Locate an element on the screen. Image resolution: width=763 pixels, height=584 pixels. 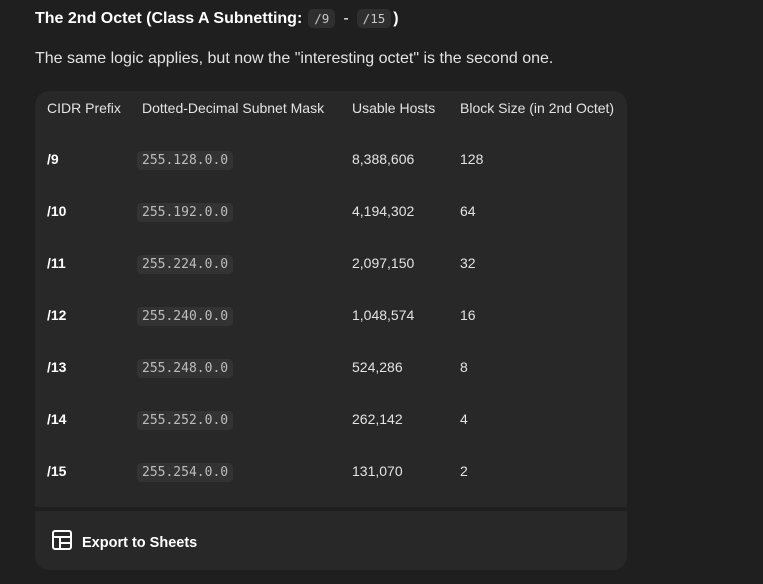
table-row: /13 255.248.0.0 524,286 8 is located at coordinates (331, 338).